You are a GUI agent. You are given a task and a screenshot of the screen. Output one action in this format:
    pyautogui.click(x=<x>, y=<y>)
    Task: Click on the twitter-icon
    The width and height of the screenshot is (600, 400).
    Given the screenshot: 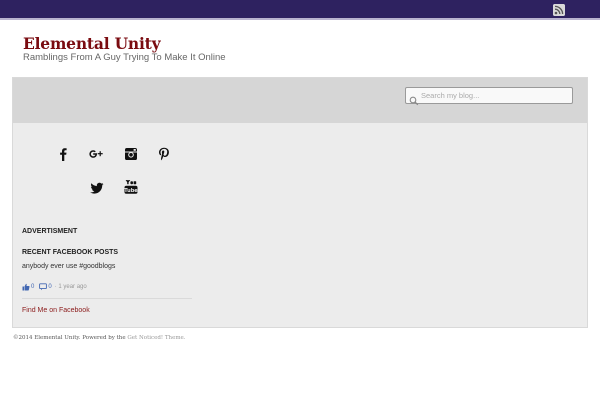 What is the action you would take?
    pyautogui.click(x=97, y=188)
    